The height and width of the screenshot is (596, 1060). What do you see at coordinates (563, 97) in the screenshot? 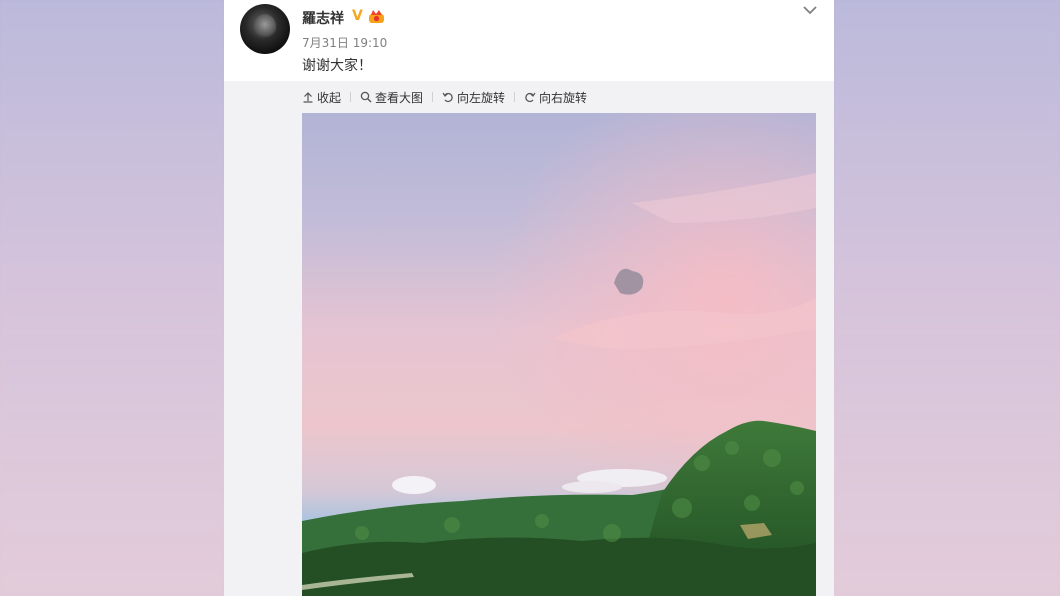
I see `rotate-right-label: 向右旋转` at bounding box center [563, 97].